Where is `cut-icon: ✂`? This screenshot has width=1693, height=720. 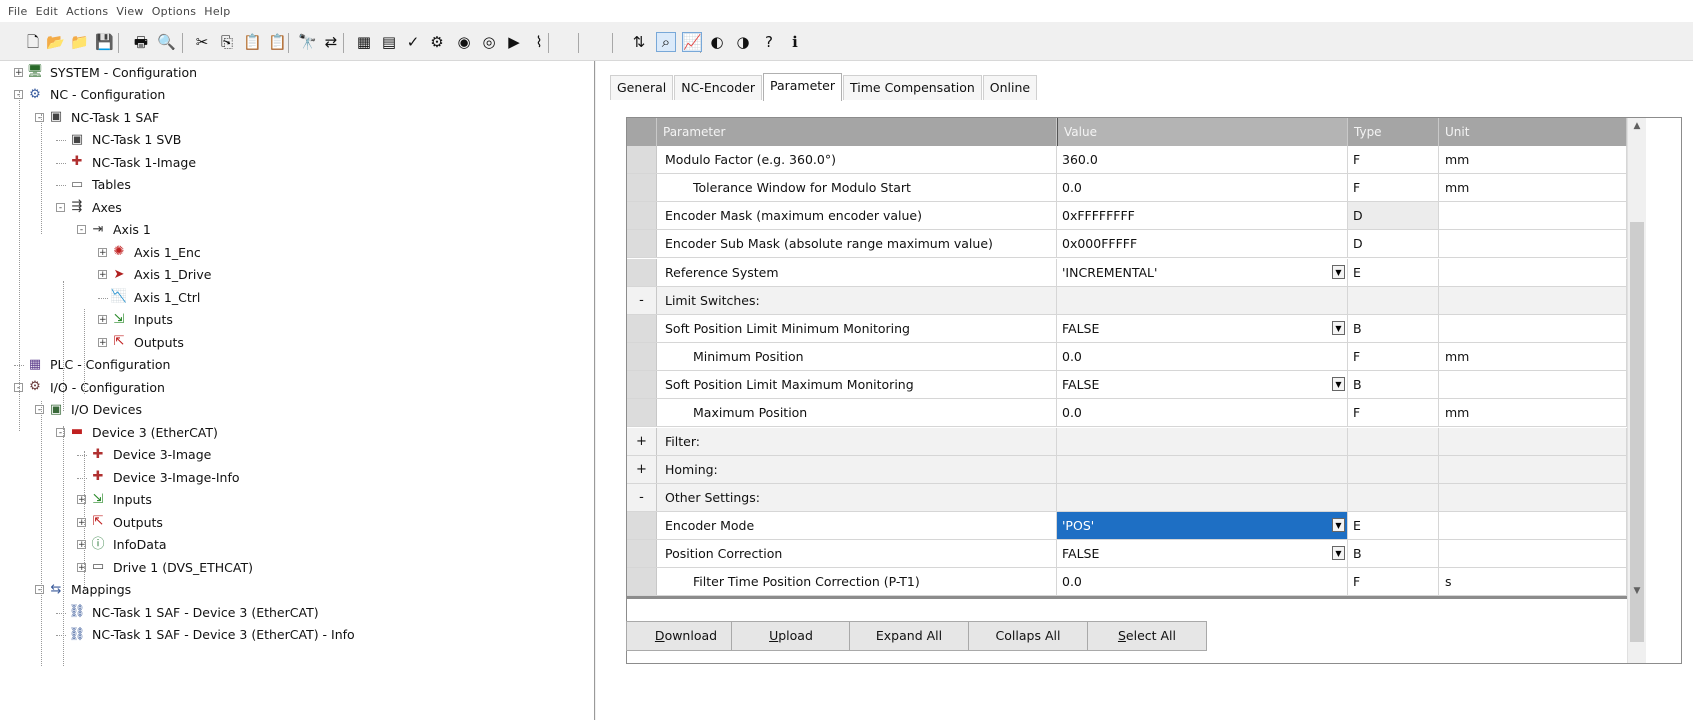
cut-icon: ✂ is located at coordinates (202, 42).